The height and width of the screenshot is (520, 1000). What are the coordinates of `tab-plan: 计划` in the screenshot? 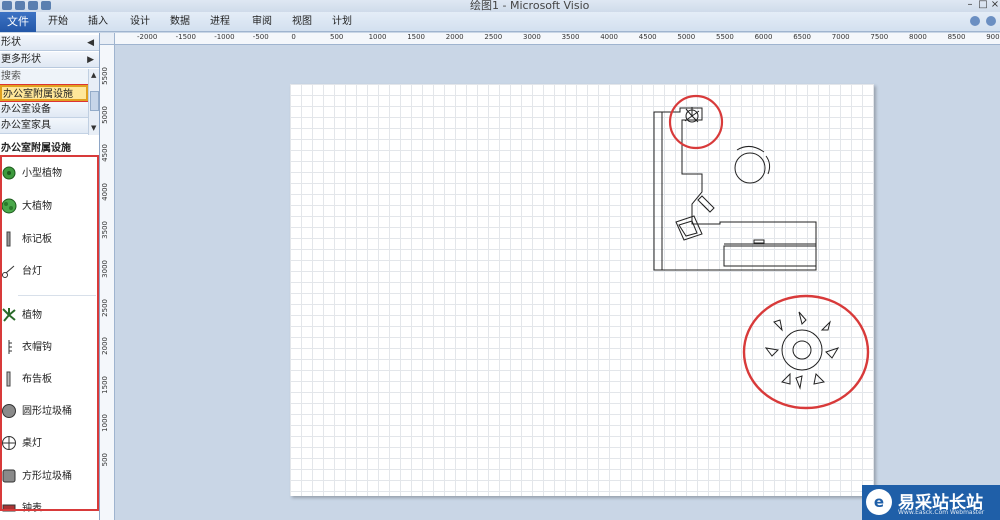 It's located at (342, 22).